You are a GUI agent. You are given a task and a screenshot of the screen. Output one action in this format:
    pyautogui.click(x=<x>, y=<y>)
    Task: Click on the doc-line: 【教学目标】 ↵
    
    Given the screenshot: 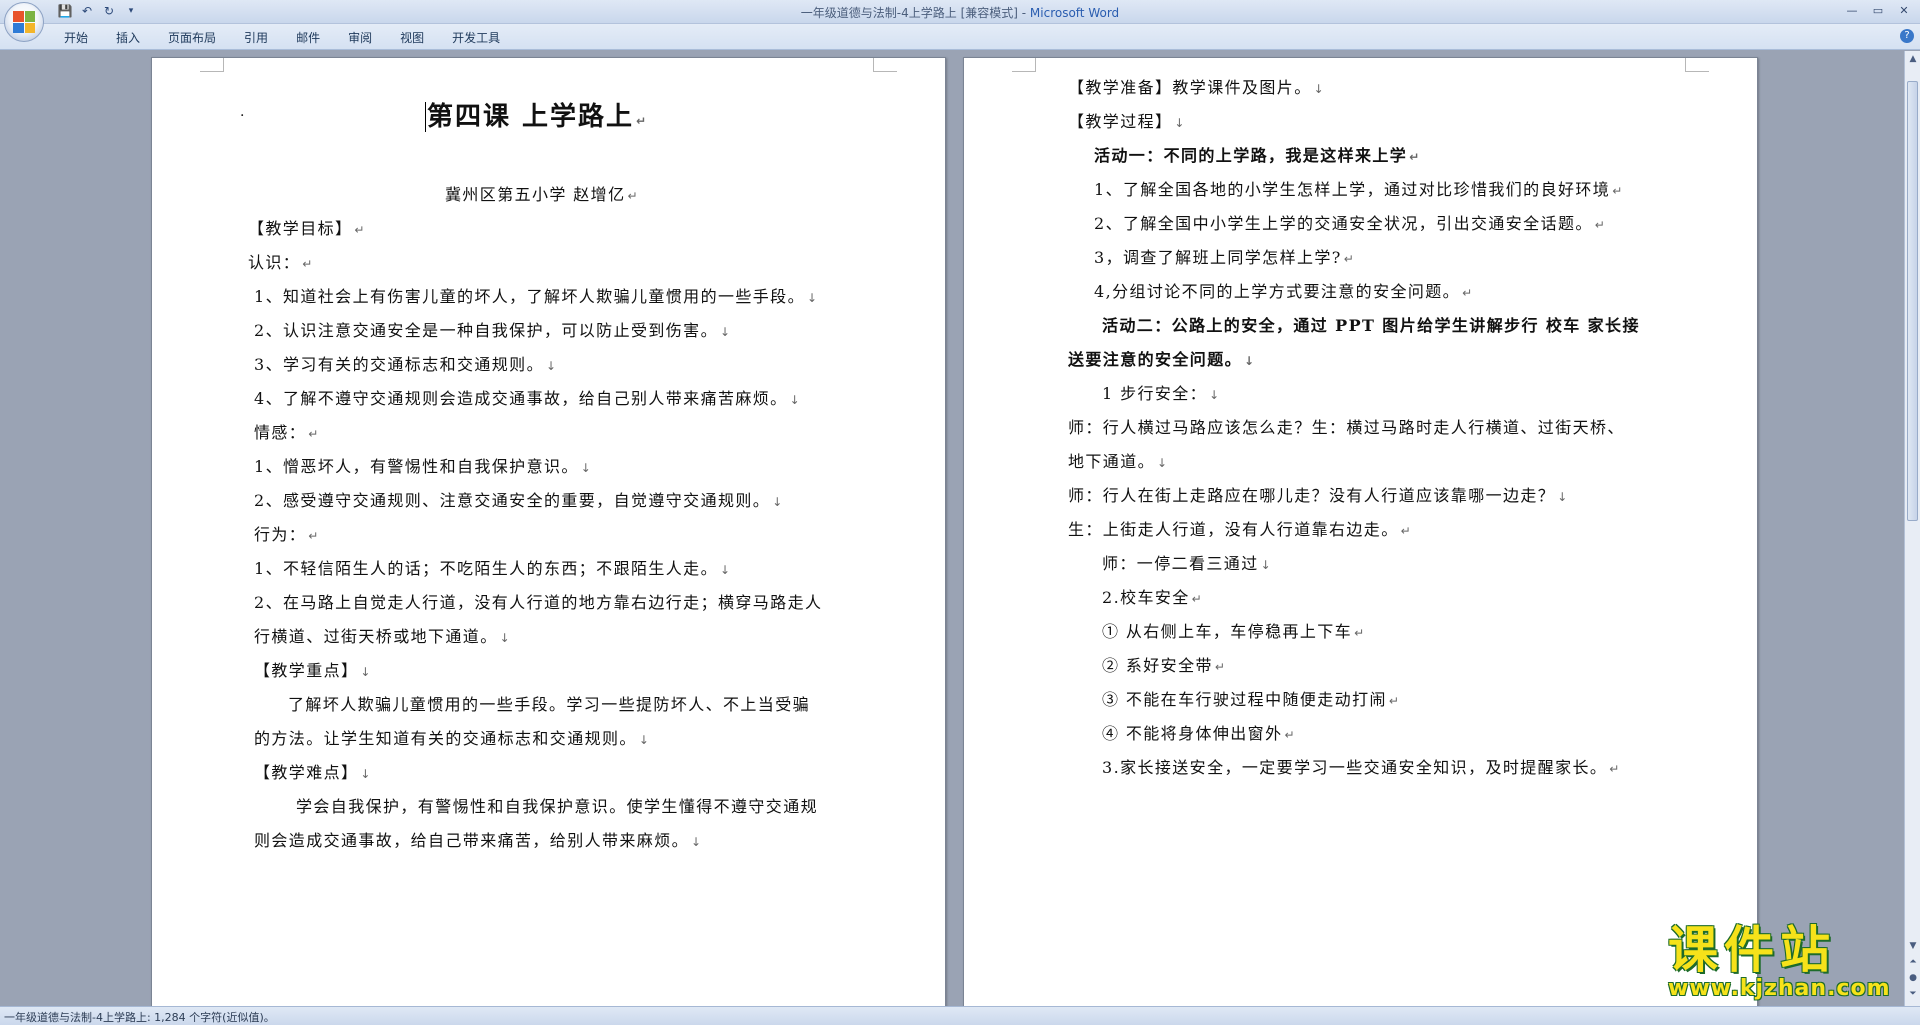 What is the action you would take?
    pyautogui.click(x=307, y=228)
    